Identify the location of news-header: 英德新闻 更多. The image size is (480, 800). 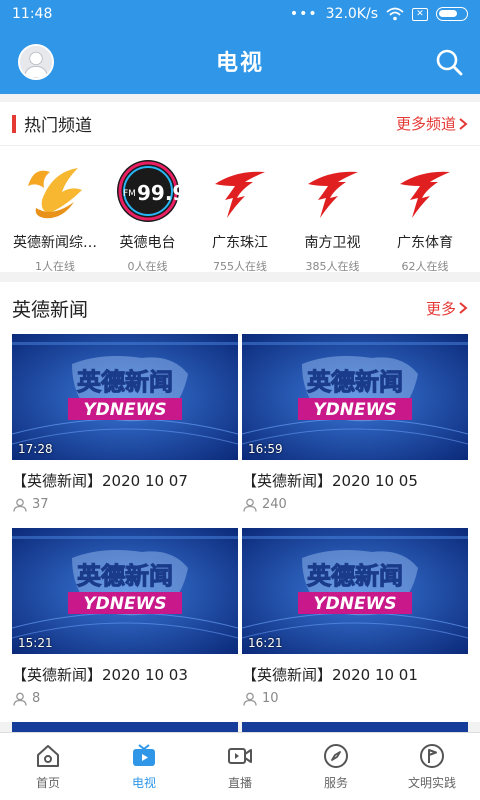
(240, 308).